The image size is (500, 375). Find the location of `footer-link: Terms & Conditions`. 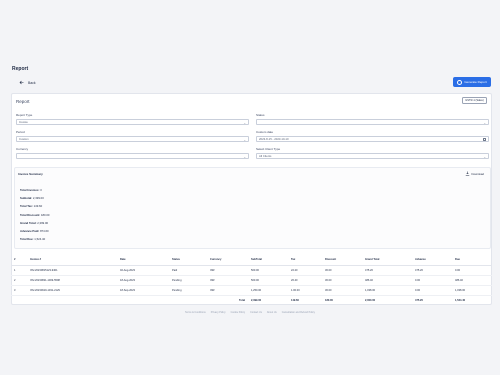

footer-link: Terms & Conditions is located at coordinates (195, 312).